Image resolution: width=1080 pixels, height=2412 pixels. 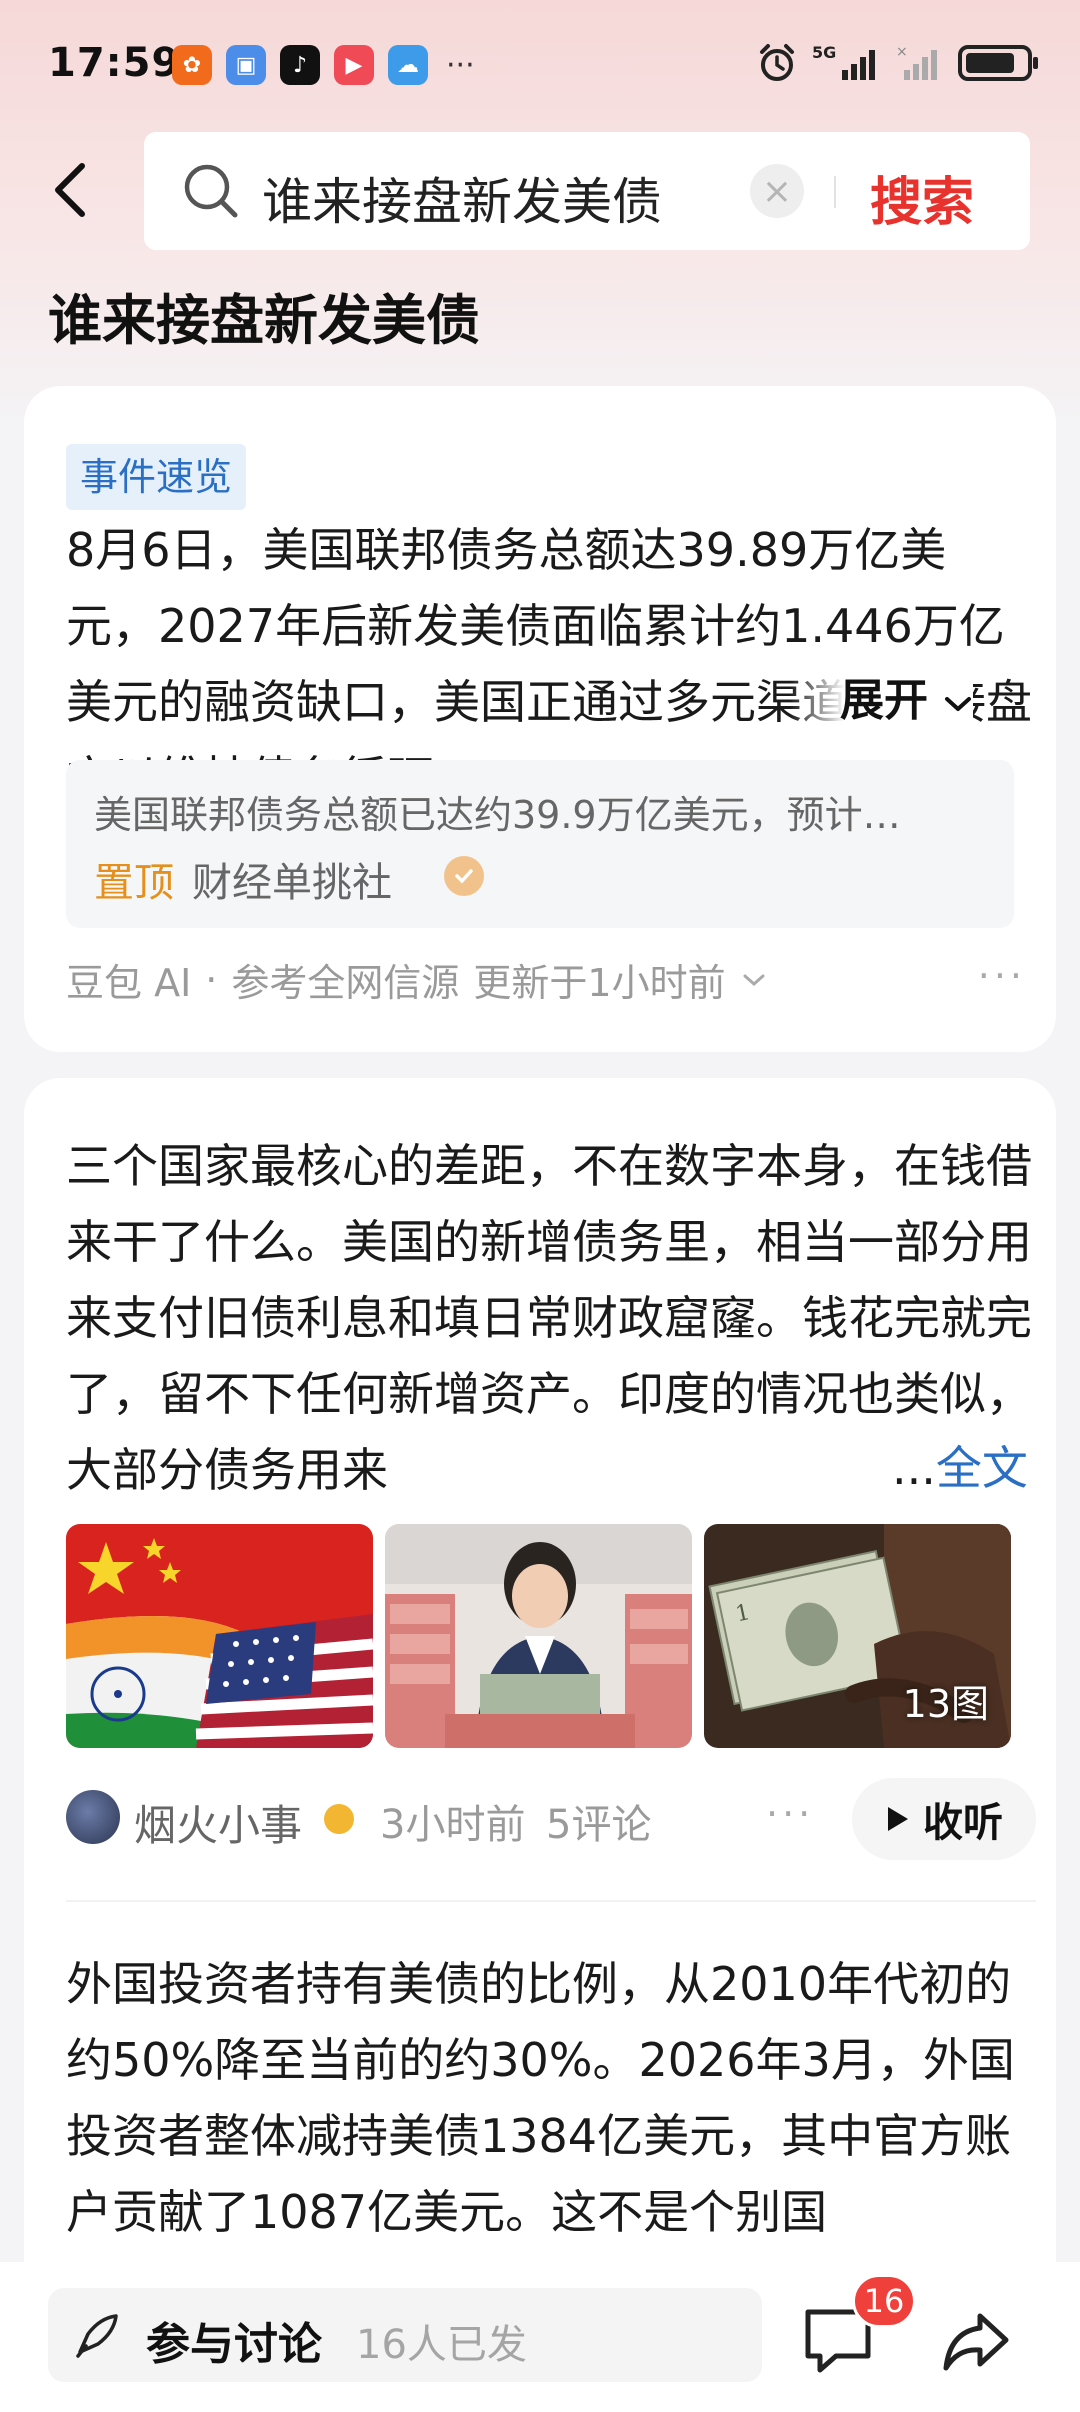 I want to click on play-icon, so click(x=898, y=1819).